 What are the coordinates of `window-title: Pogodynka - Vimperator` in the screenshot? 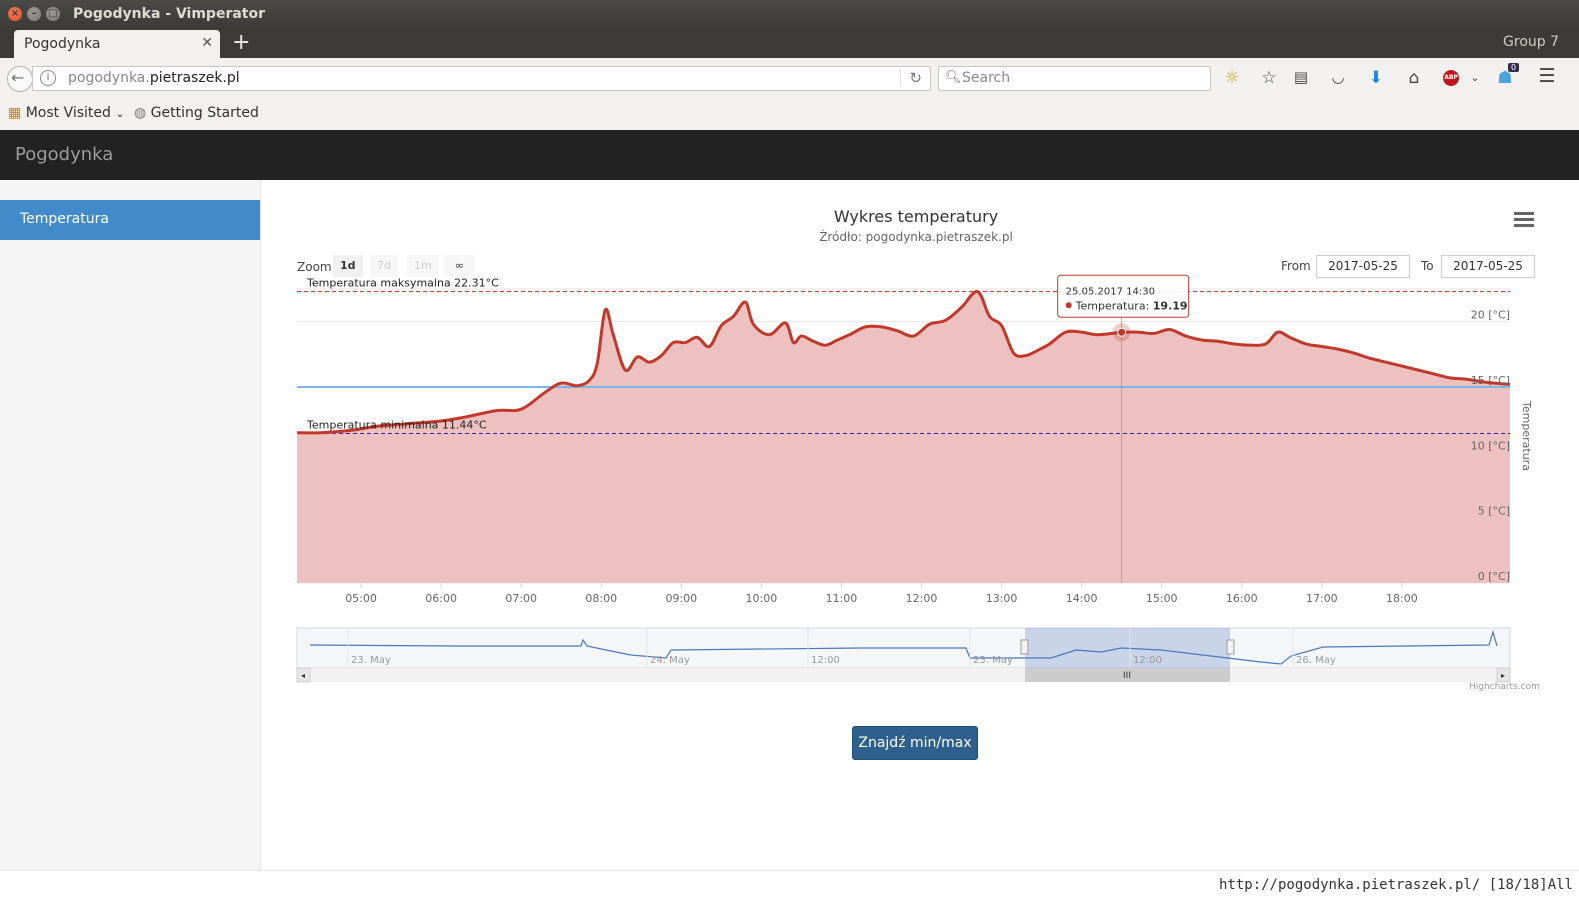 It's located at (169, 14).